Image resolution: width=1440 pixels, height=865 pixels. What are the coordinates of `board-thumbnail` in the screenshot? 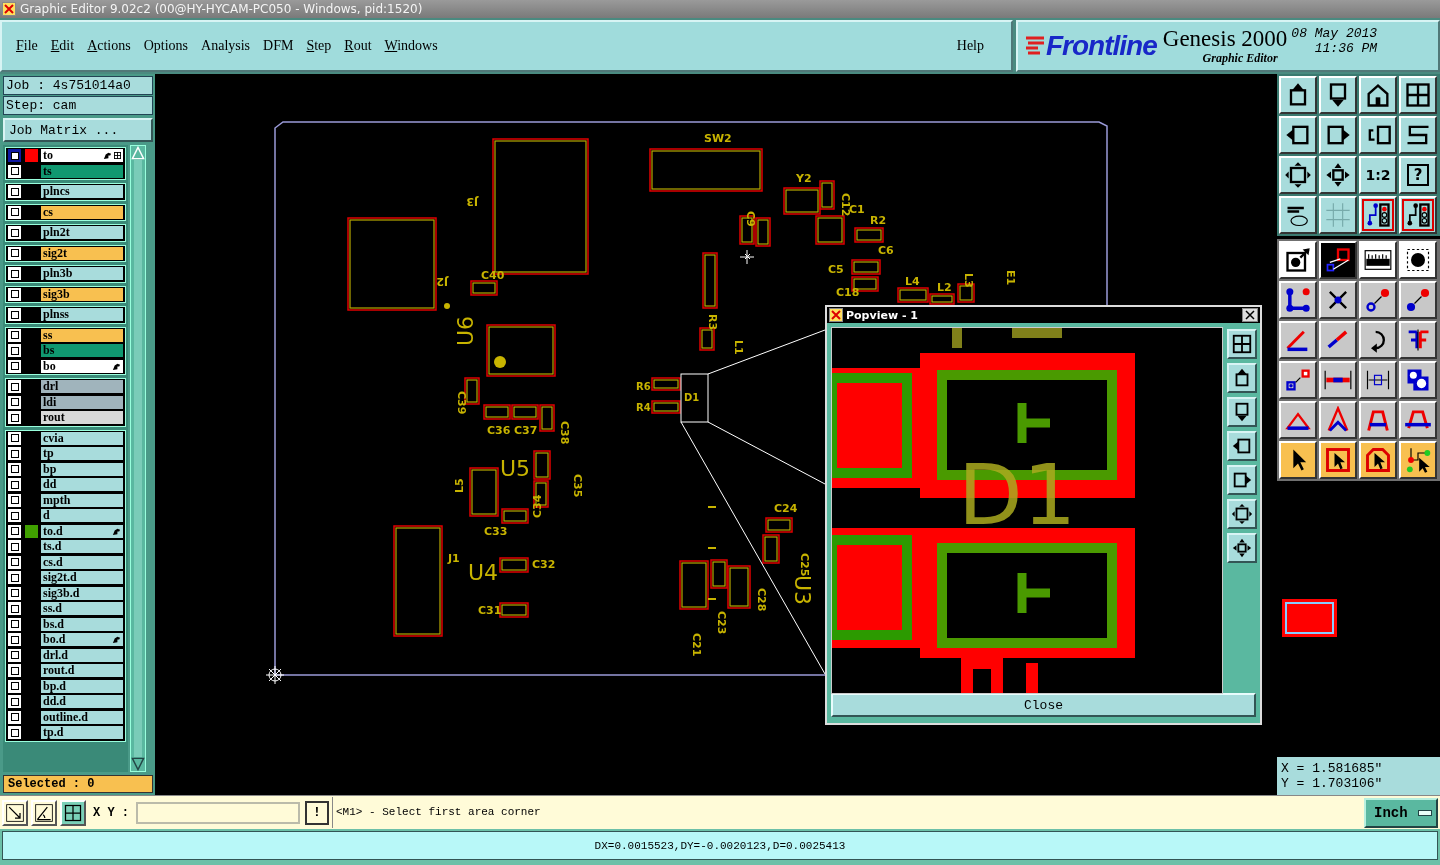 It's located at (1309, 618).